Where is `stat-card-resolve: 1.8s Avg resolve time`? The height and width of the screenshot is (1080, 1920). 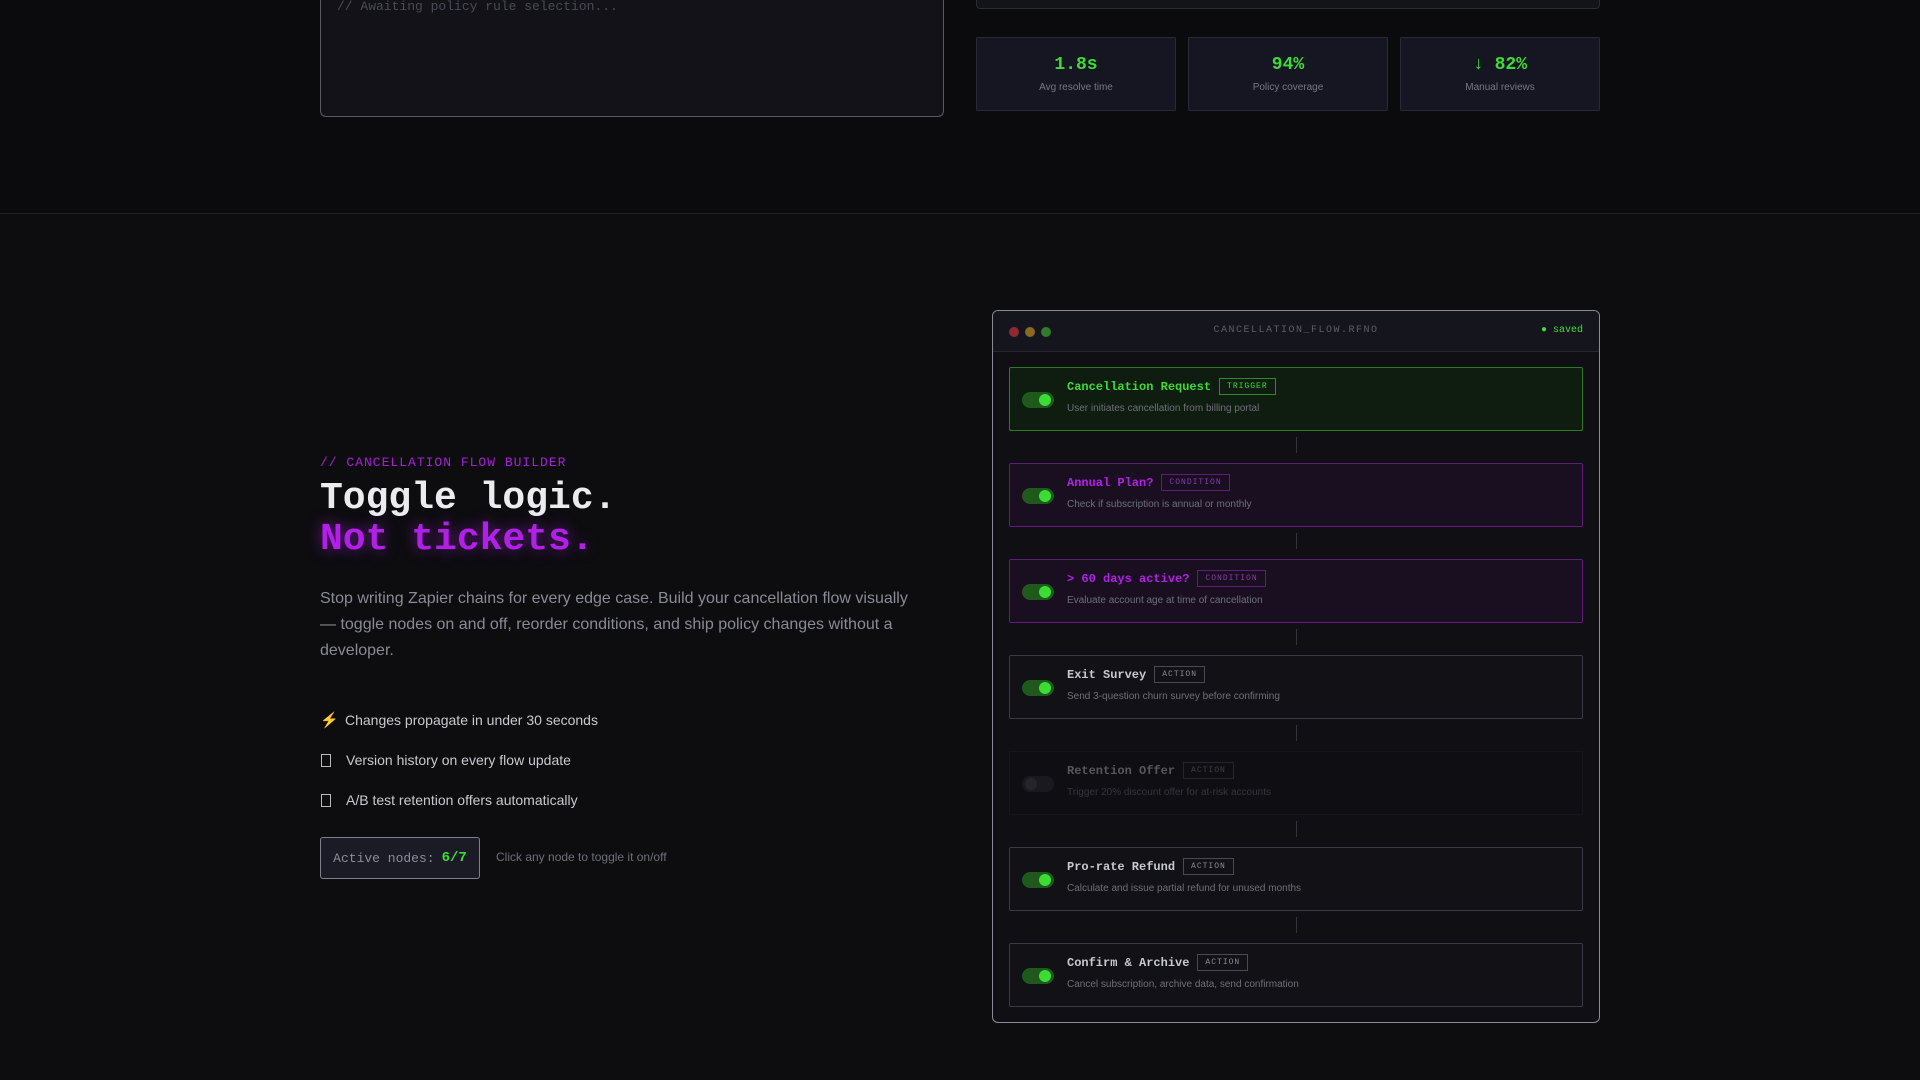
stat-card-resolve: 1.8s Avg resolve time is located at coordinates (1076, 74).